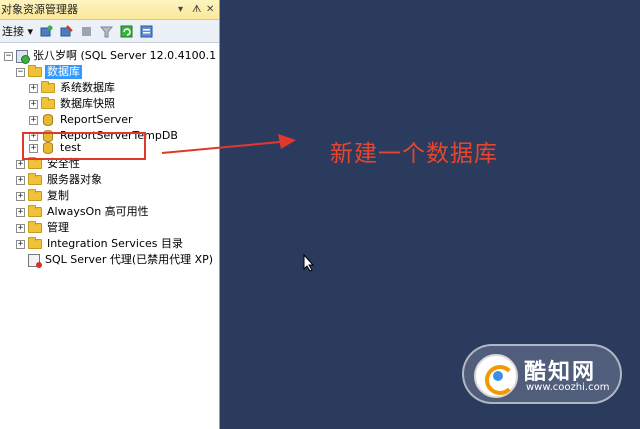  What do you see at coordinates (129, 259) in the screenshot?
I see `sql-agent-label: SQL Server 代理(已禁用代理 XP)` at bounding box center [129, 259].